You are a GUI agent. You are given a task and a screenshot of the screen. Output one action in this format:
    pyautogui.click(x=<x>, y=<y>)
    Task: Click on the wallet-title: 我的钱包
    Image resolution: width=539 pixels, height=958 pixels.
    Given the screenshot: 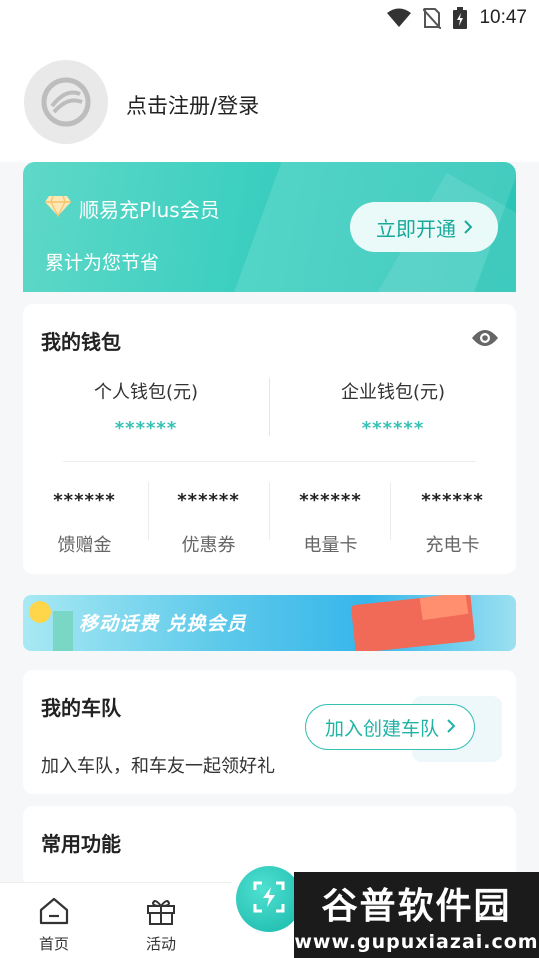 What is the action you would take?
    pyautogui.click(x=81, y=342)
    